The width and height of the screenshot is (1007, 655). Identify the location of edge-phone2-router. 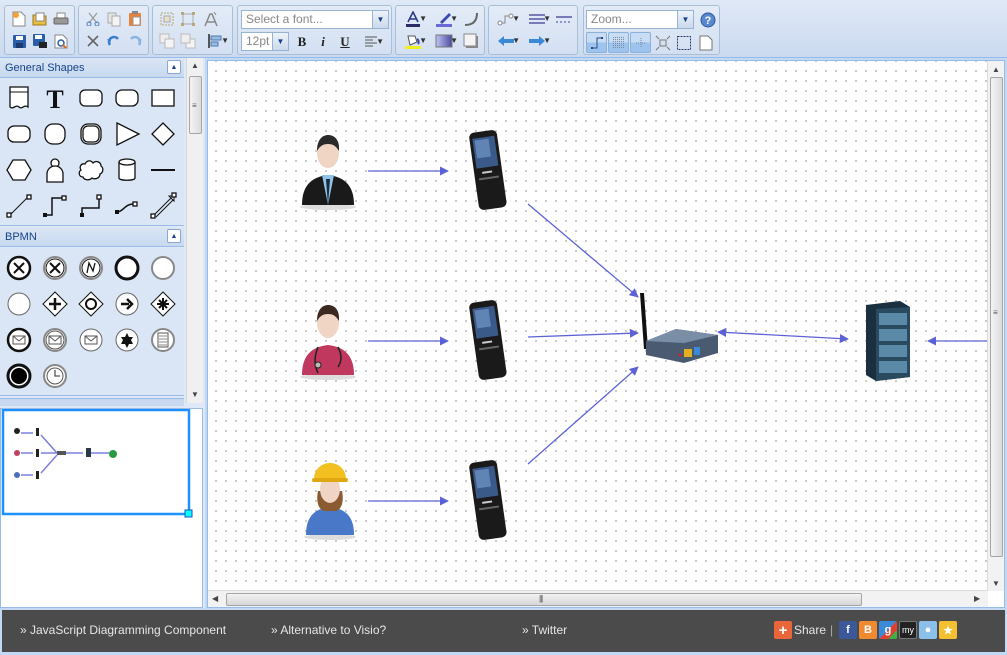
(583, 333).